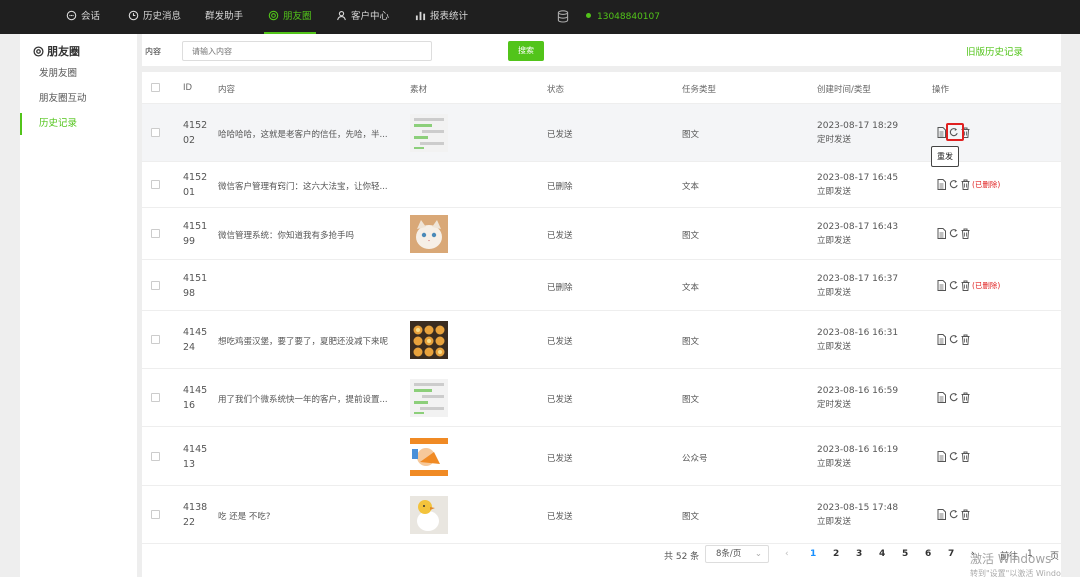 The width and height of the screenshot is (1080, 577). Describe the element at coordinates (195, 278) in the screenshot. I see `row-id-part1: 4151` at that location.